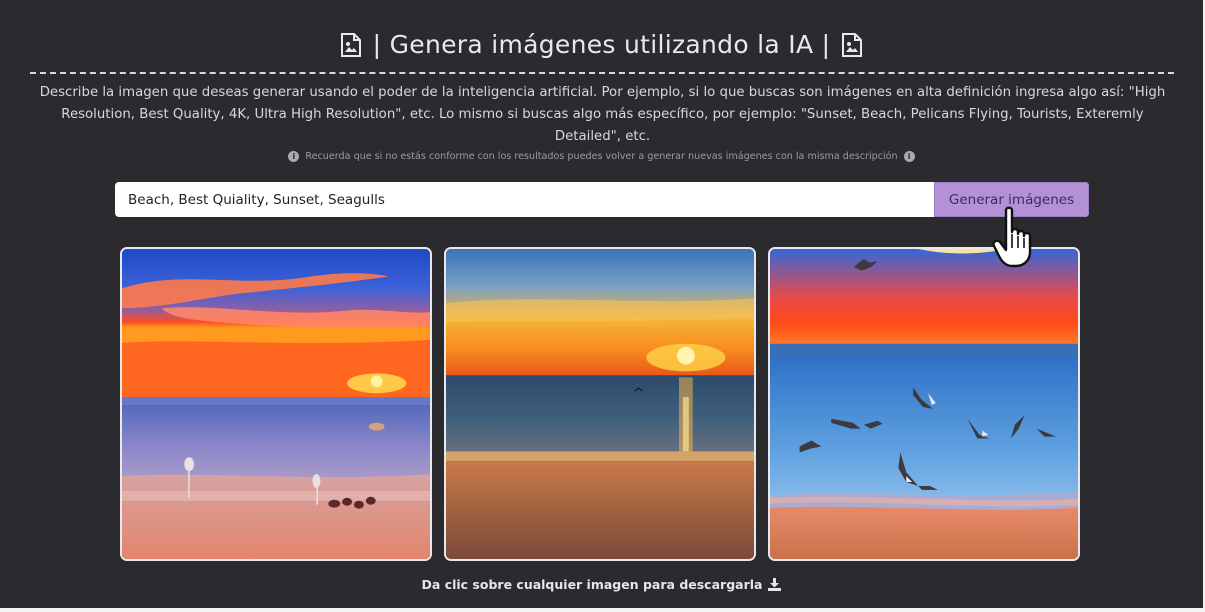 This screenshot has width=1205, height=612. I want to click on prompt-bar: Generar imágenes, so click(602, 199).